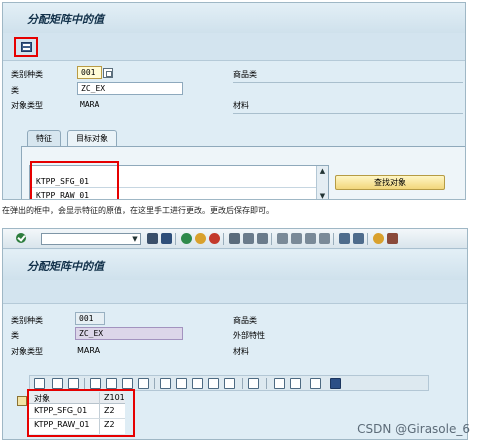 The image size is (484, 442). What do you see at coordinates (282, 238) in the screenshot?
I see `first-page-icon` at bounding box center [282, 238].